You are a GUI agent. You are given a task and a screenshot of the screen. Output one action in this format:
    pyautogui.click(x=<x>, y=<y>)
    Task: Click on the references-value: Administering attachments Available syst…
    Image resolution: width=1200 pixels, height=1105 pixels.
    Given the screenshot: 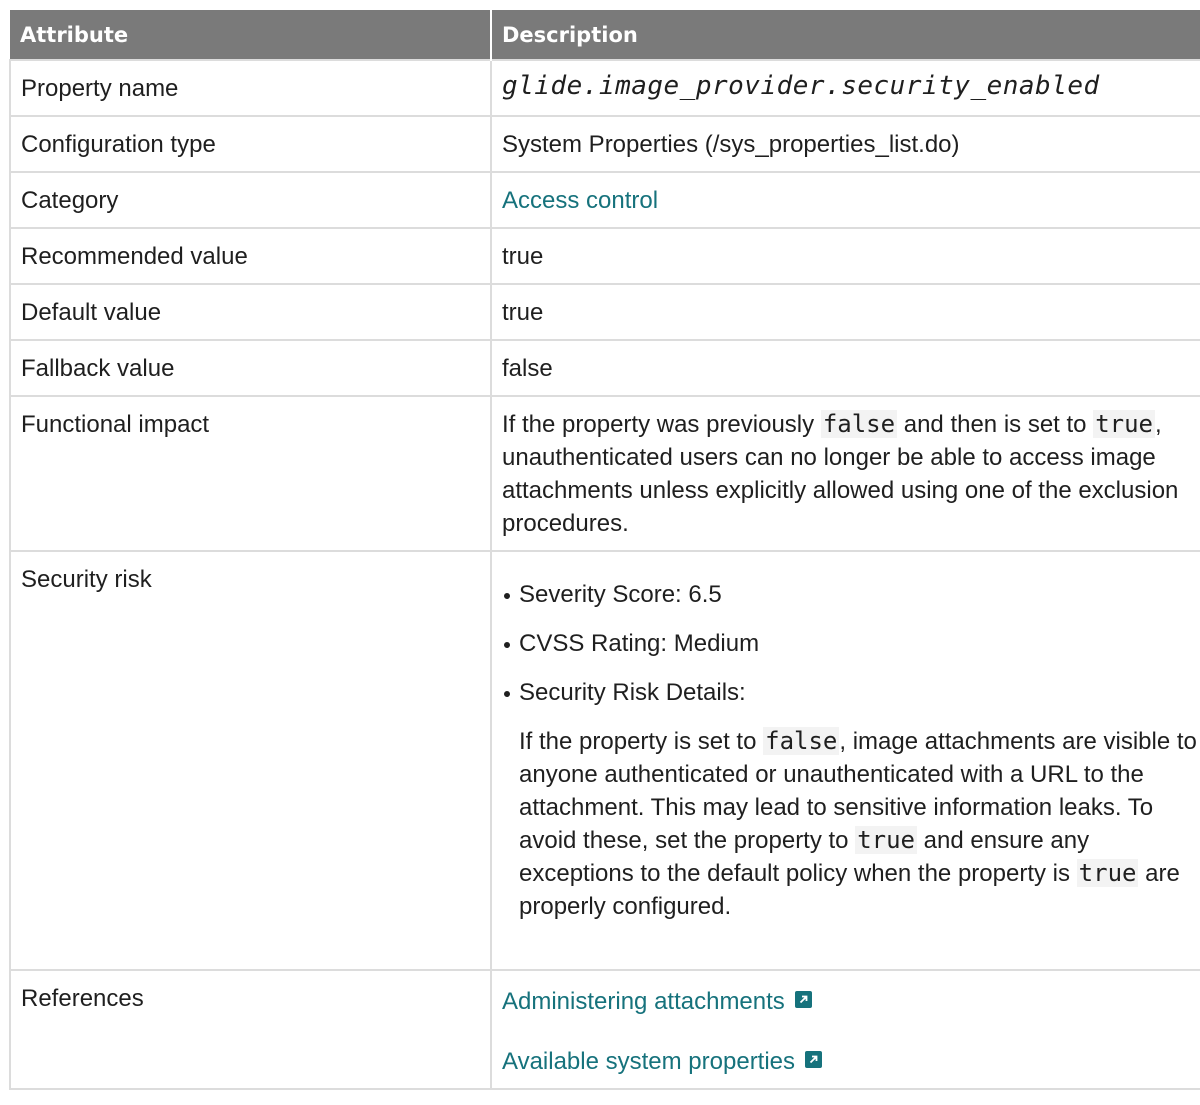 What is the action you would take?
    pyautogui.click(x=845, y=1029)
    